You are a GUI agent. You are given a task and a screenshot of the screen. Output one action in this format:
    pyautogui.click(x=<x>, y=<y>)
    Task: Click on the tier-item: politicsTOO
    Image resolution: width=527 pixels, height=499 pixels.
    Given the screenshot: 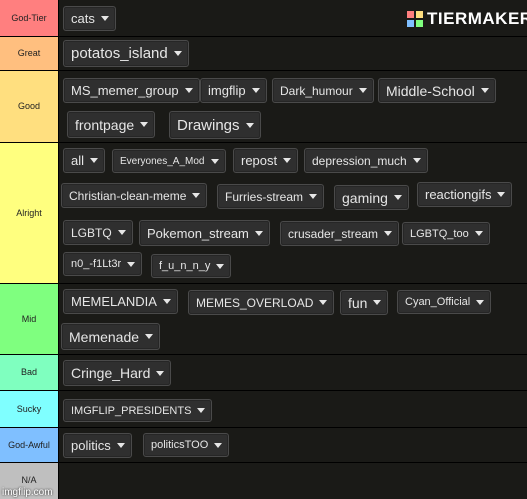 What is the action you would take?
    pyautogui.click(x=186, y=445)
    